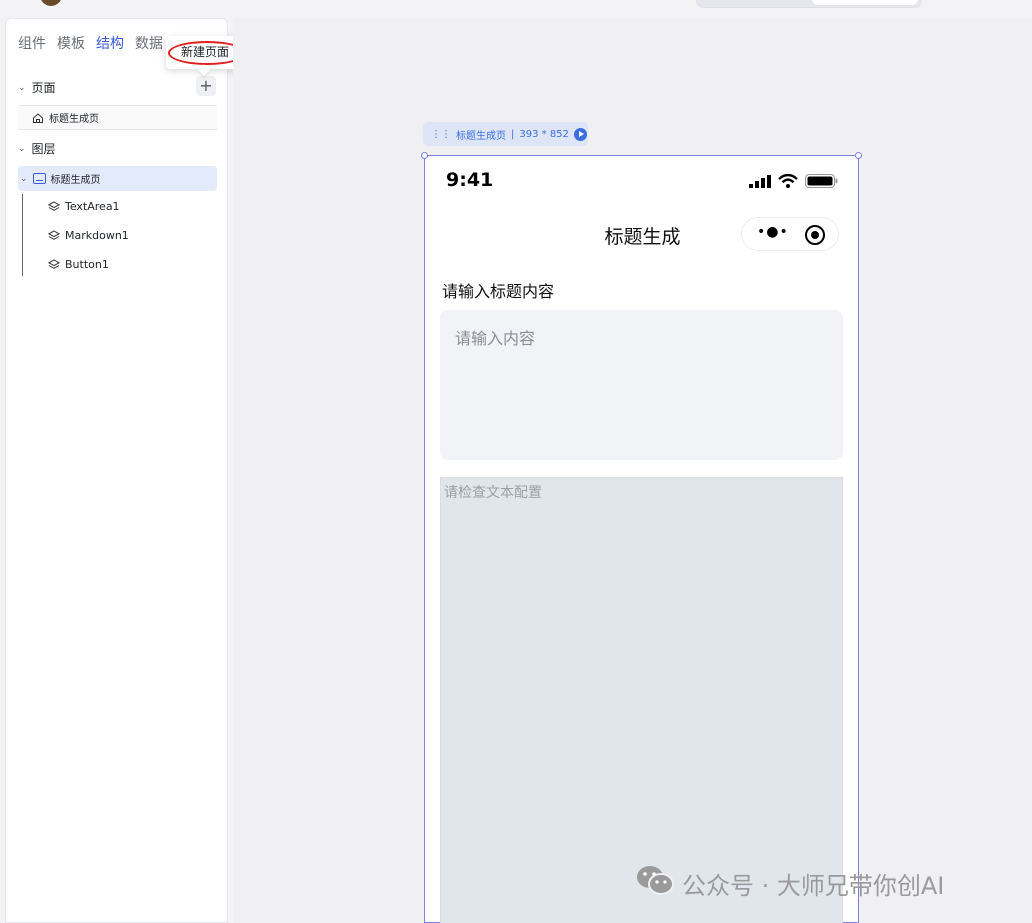 Image resolution: width=1032 pixels, height=923 pixels. I want to click on battery-icon, so click(821, 182).